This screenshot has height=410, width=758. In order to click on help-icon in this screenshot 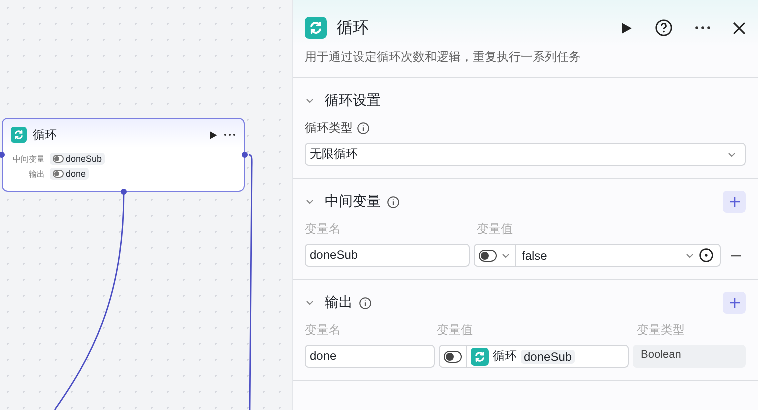, I will do `click(664, 28)`.